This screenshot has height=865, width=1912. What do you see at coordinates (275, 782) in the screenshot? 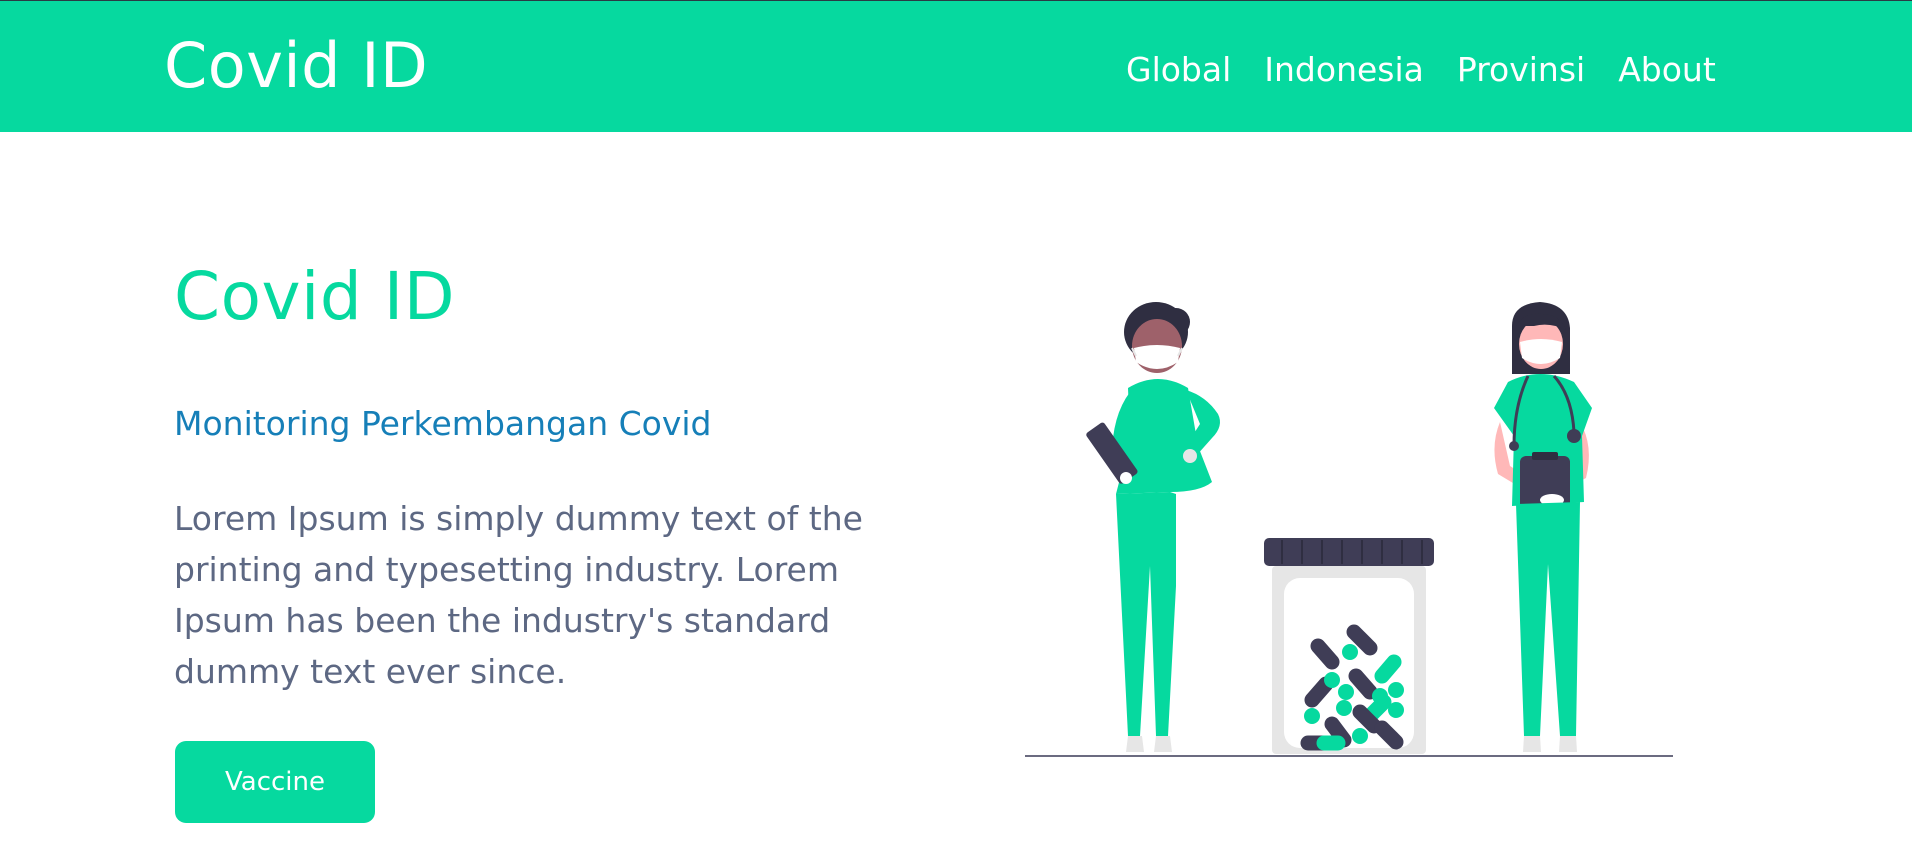
I see `vaccine-button: Vaccine` at bounding box center [275, 782].